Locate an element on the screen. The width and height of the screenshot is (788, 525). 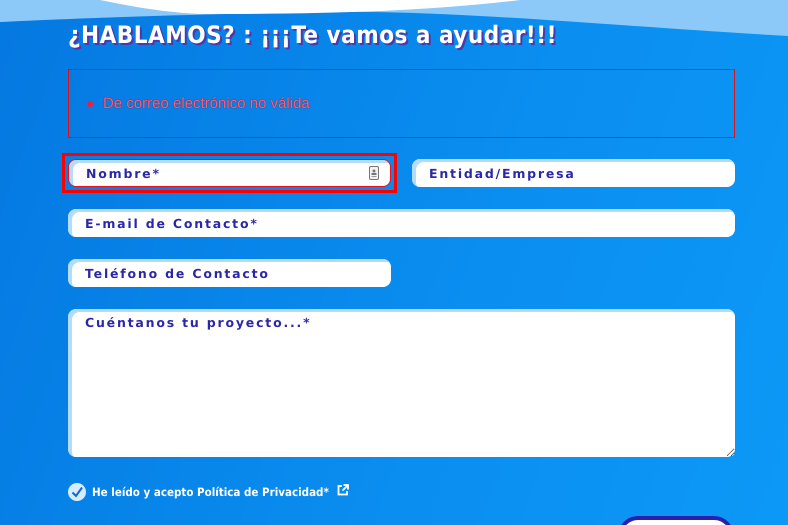
input-field: E-mail de Contacto* is located at coordinates (401, 223).